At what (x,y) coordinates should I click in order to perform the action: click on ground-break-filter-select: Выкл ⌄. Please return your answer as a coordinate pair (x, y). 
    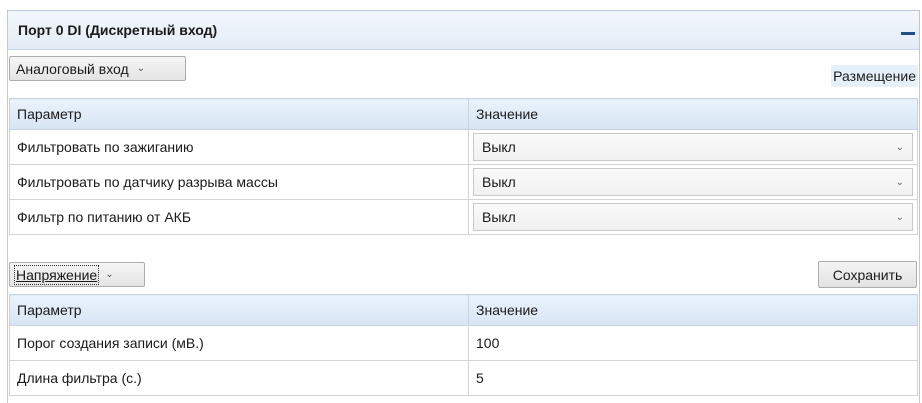
    Looking at the image, I should click on (693, 182).